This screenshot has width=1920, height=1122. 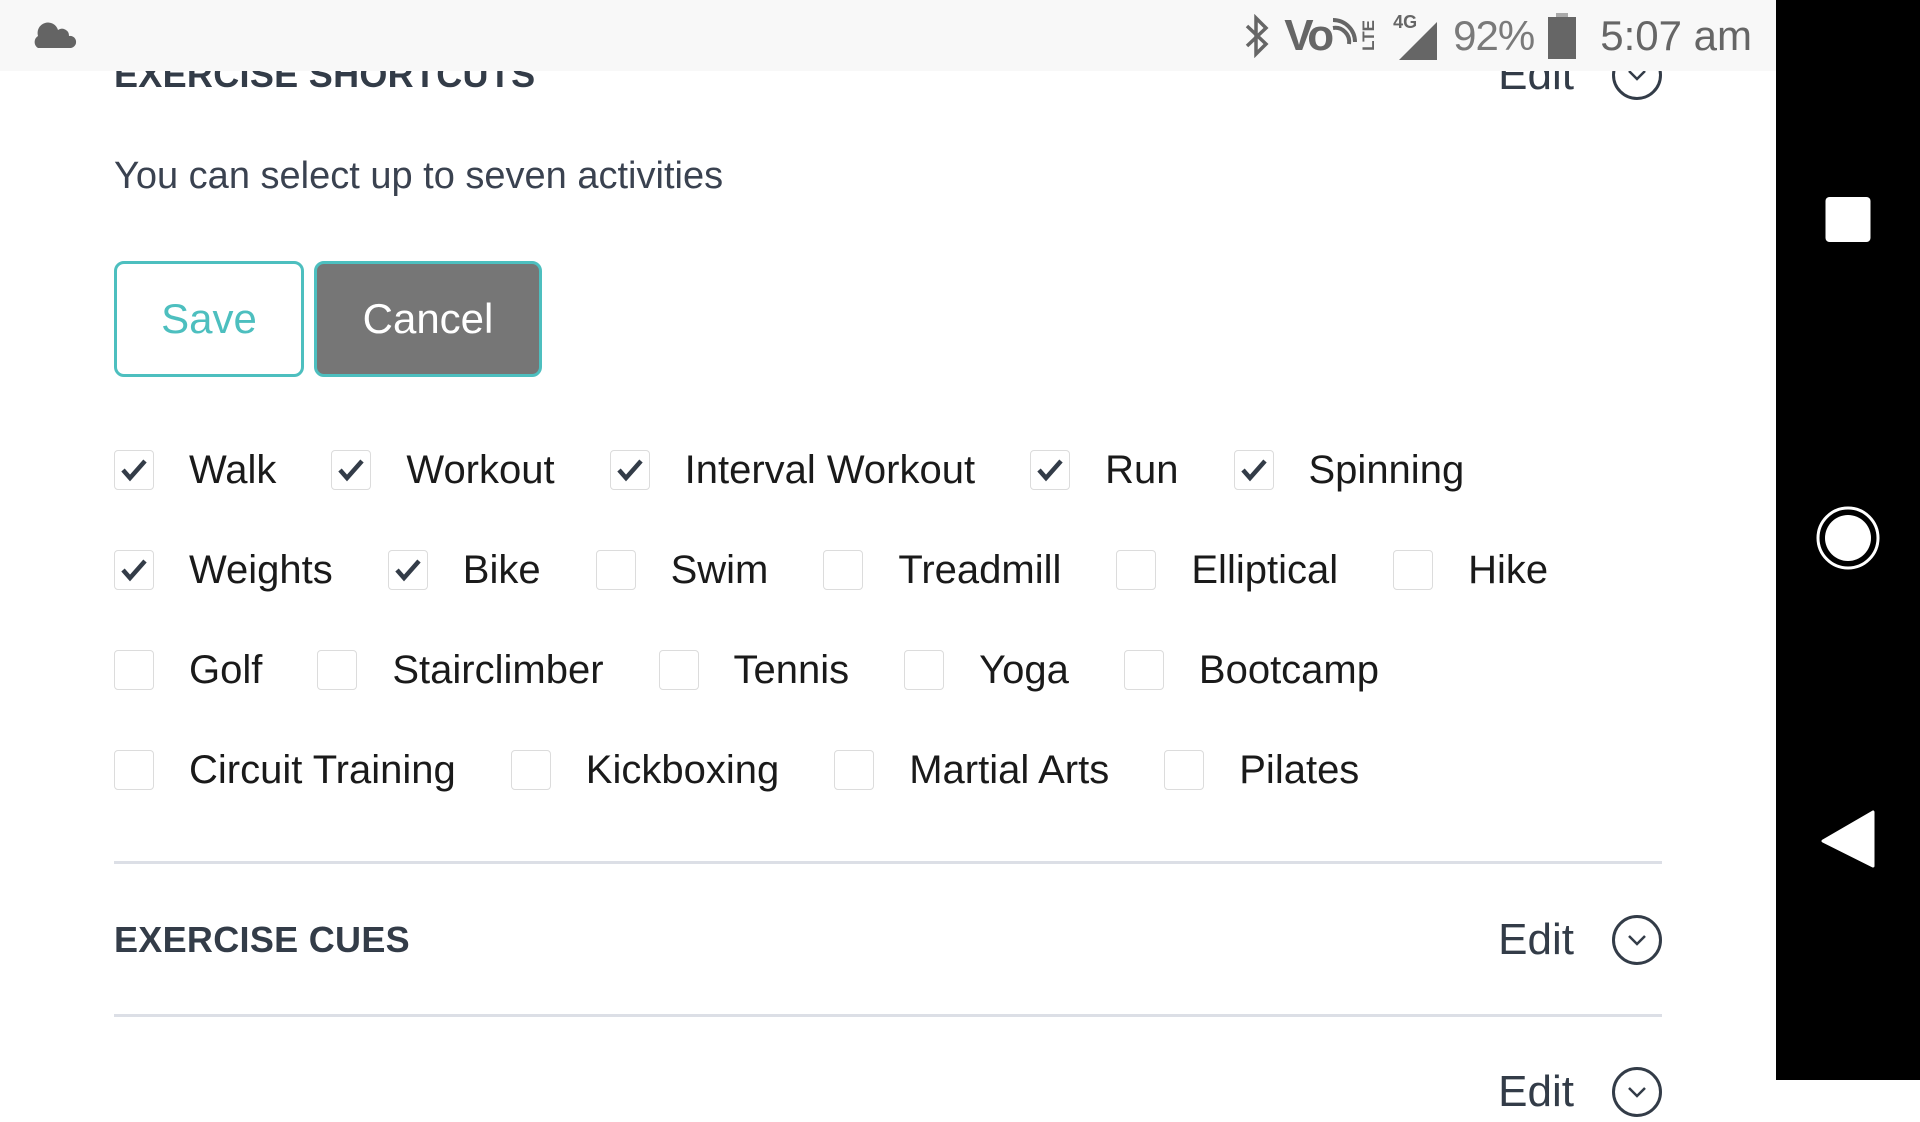 What do you see at coordinates (1369, 35) in the screenshot?
I see `lte-icon: LTE` at bounding box center [1369, 35].